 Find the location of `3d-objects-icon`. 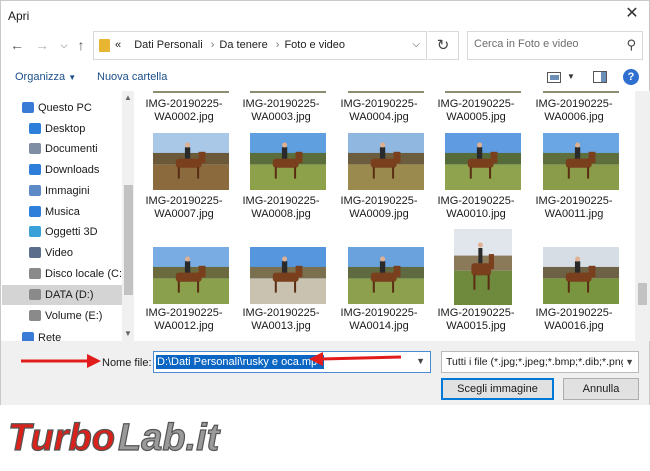

3d-objects-icon is located at coordinates (35, 231).